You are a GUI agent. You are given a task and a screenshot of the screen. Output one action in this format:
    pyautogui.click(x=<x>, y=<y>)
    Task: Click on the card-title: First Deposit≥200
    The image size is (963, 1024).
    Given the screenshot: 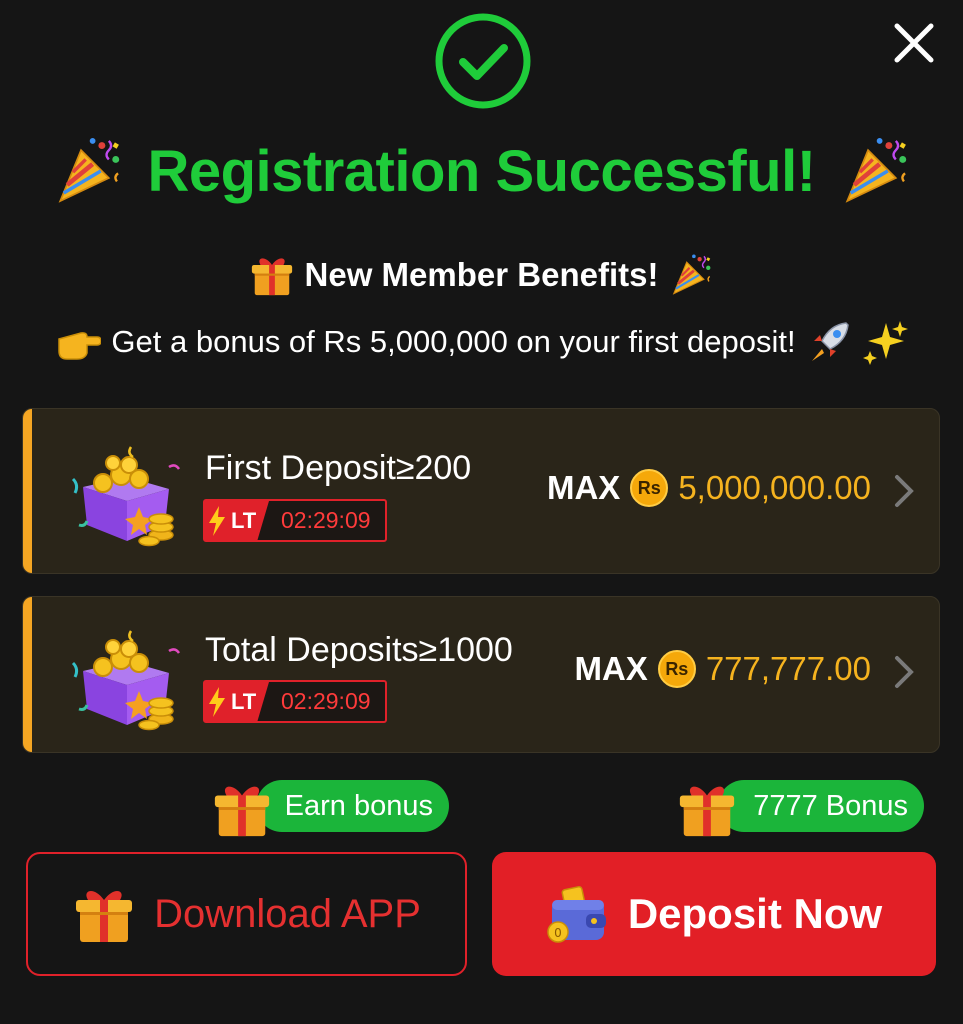 What is the action you would take?
    pyautogui.click(x=338, y=468)
    